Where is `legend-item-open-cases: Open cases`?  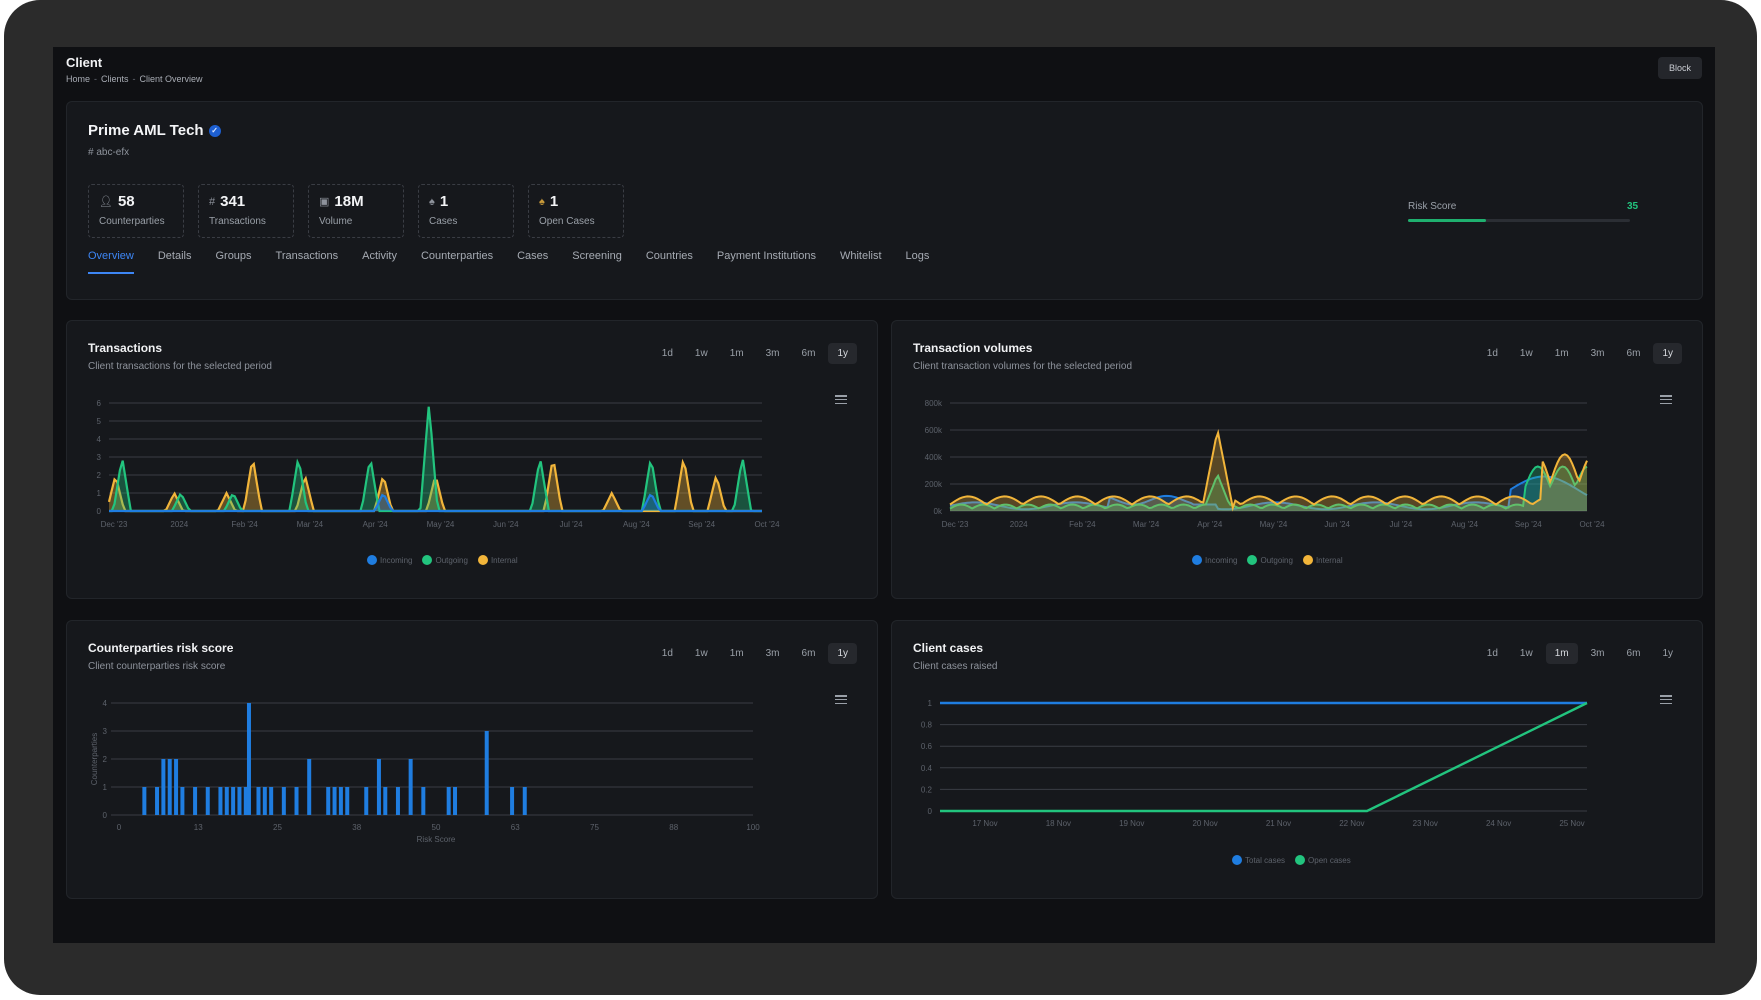
legend-item-open-cases: Open cases is located at coordinates (1323, 860).